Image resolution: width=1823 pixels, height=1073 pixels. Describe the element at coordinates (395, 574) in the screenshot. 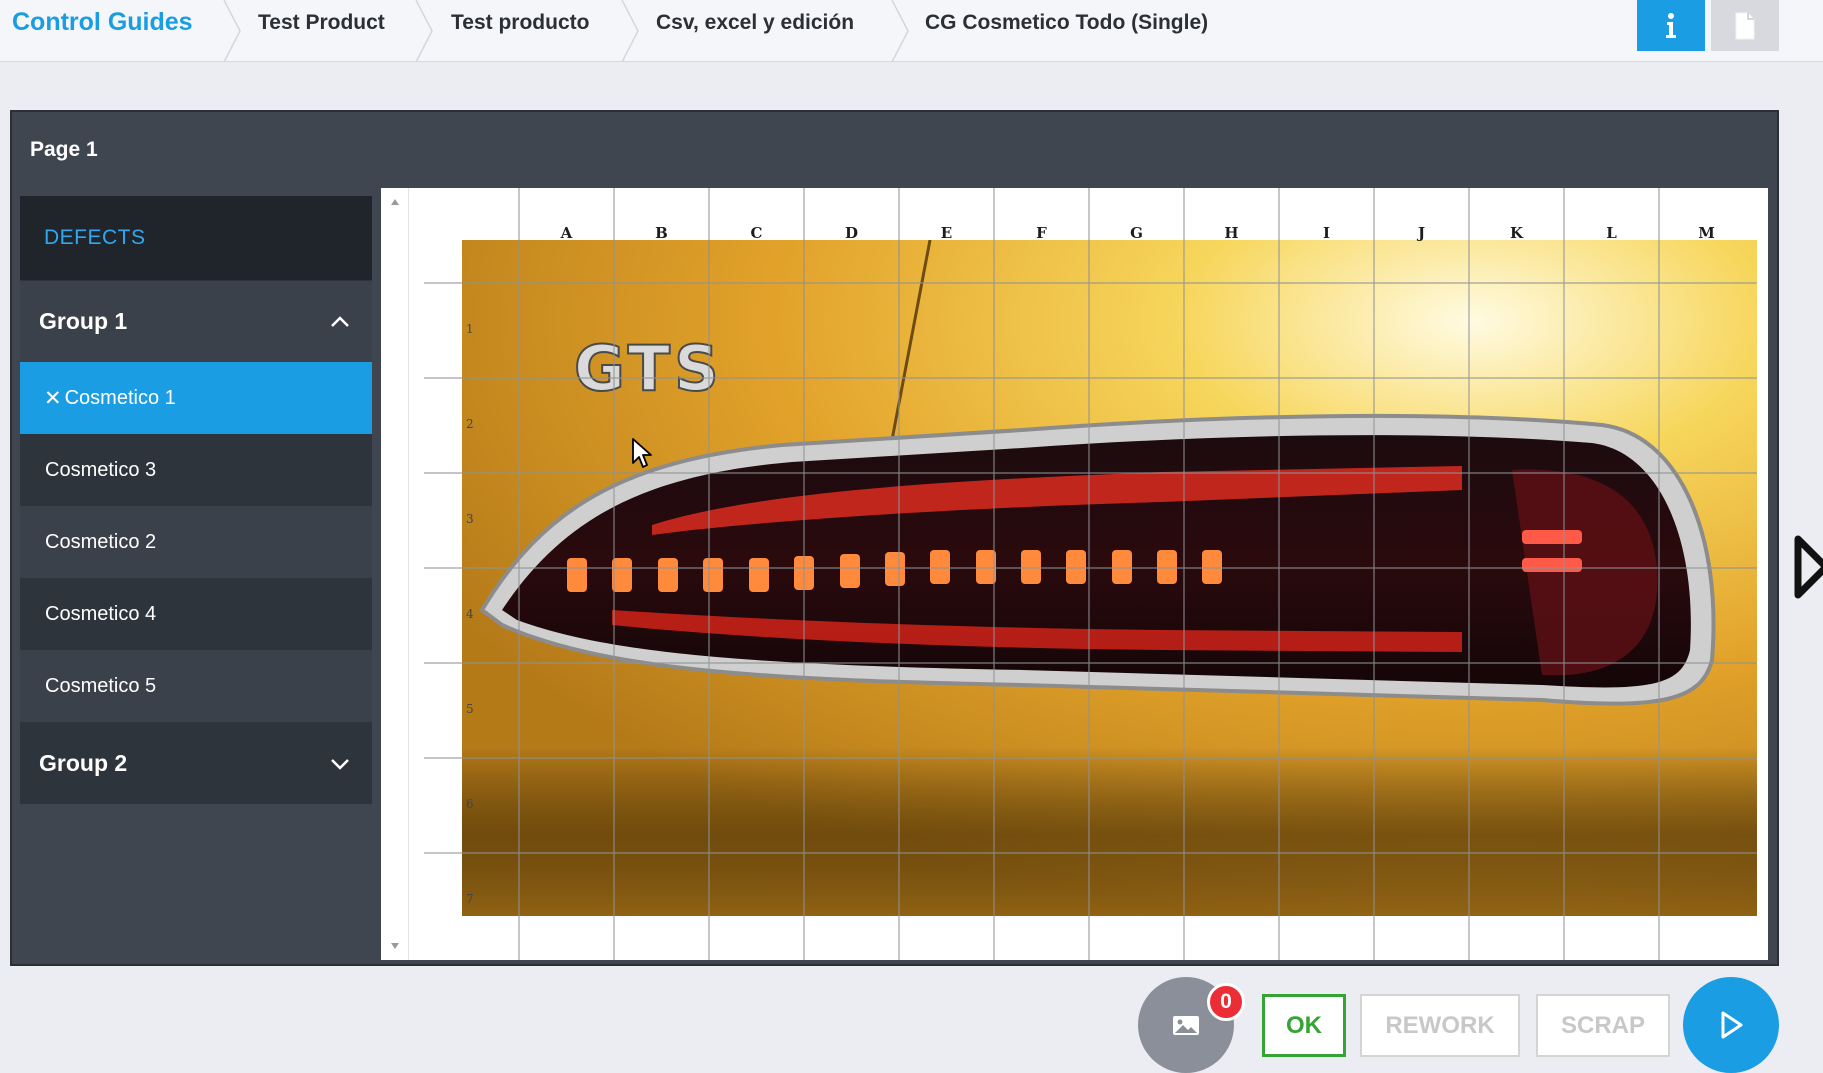

I see `vertical-scrollbar` at that location.